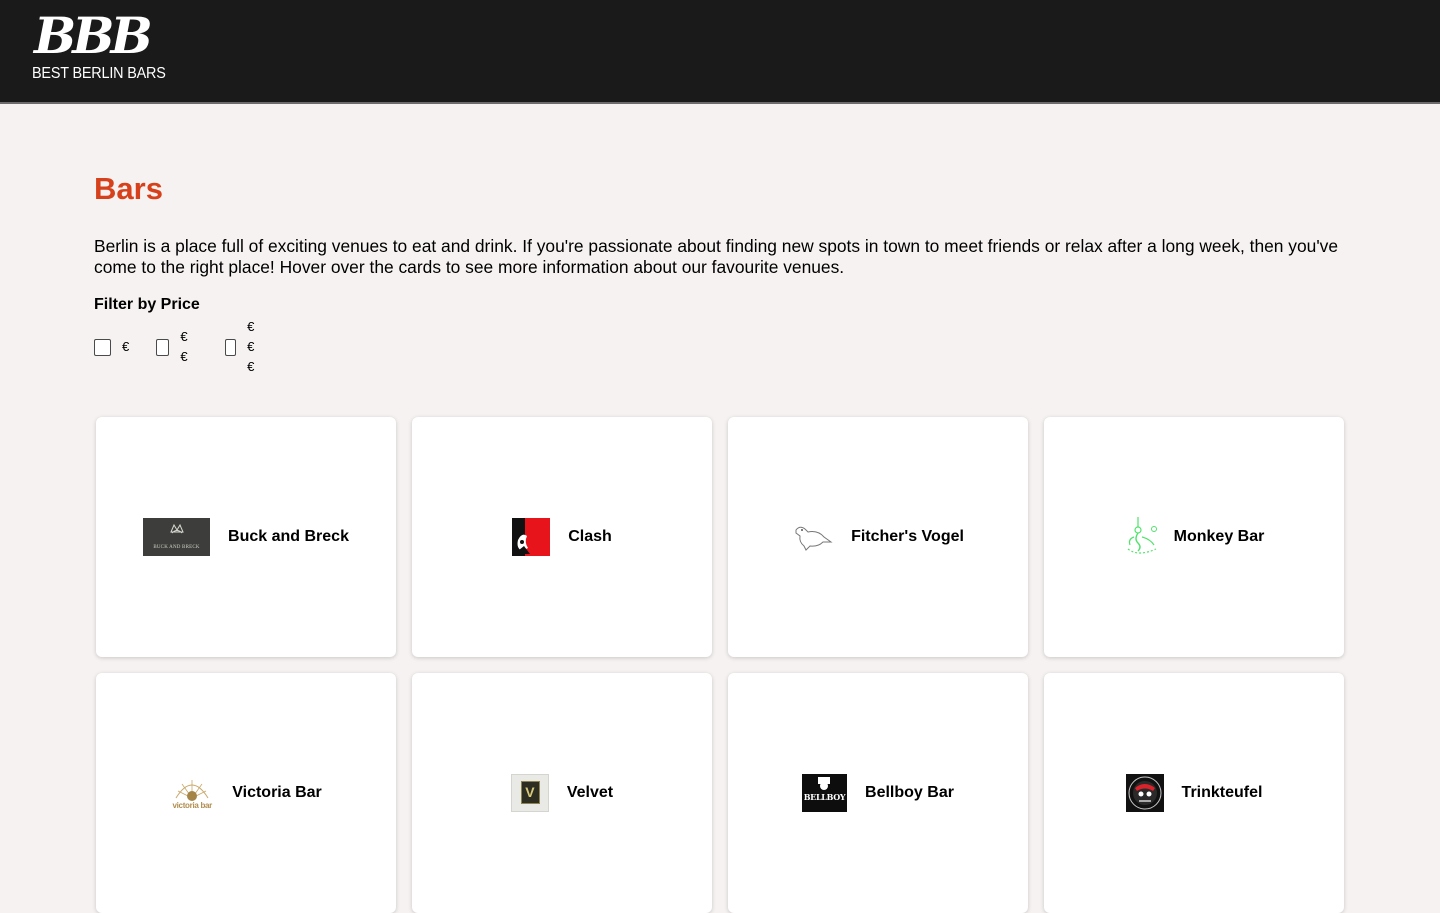  I want to click on bar-card-clash: Clash, so click(562, 537).